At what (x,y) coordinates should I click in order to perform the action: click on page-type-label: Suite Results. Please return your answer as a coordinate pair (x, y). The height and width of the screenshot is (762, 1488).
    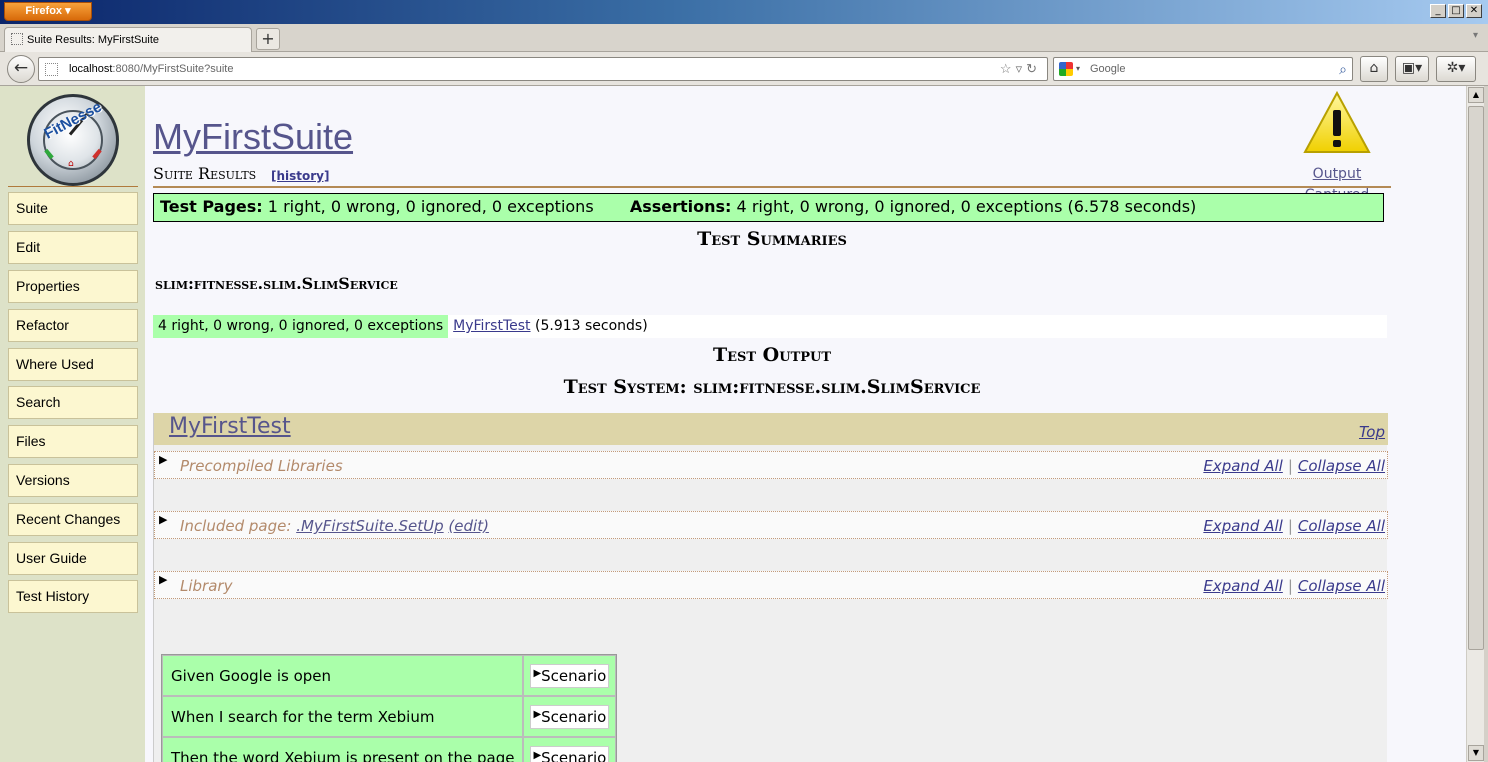
    Looking at the image, I should click on (205, 173).